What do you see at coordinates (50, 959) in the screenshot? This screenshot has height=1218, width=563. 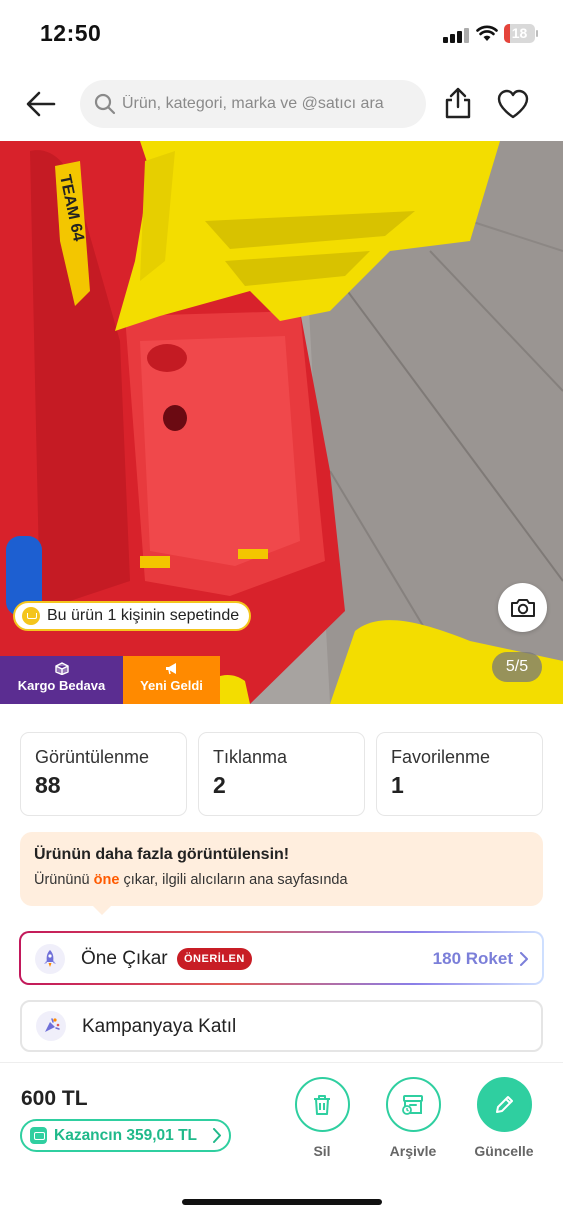 I see `rocket-icon` at bounding box center [50, 959].